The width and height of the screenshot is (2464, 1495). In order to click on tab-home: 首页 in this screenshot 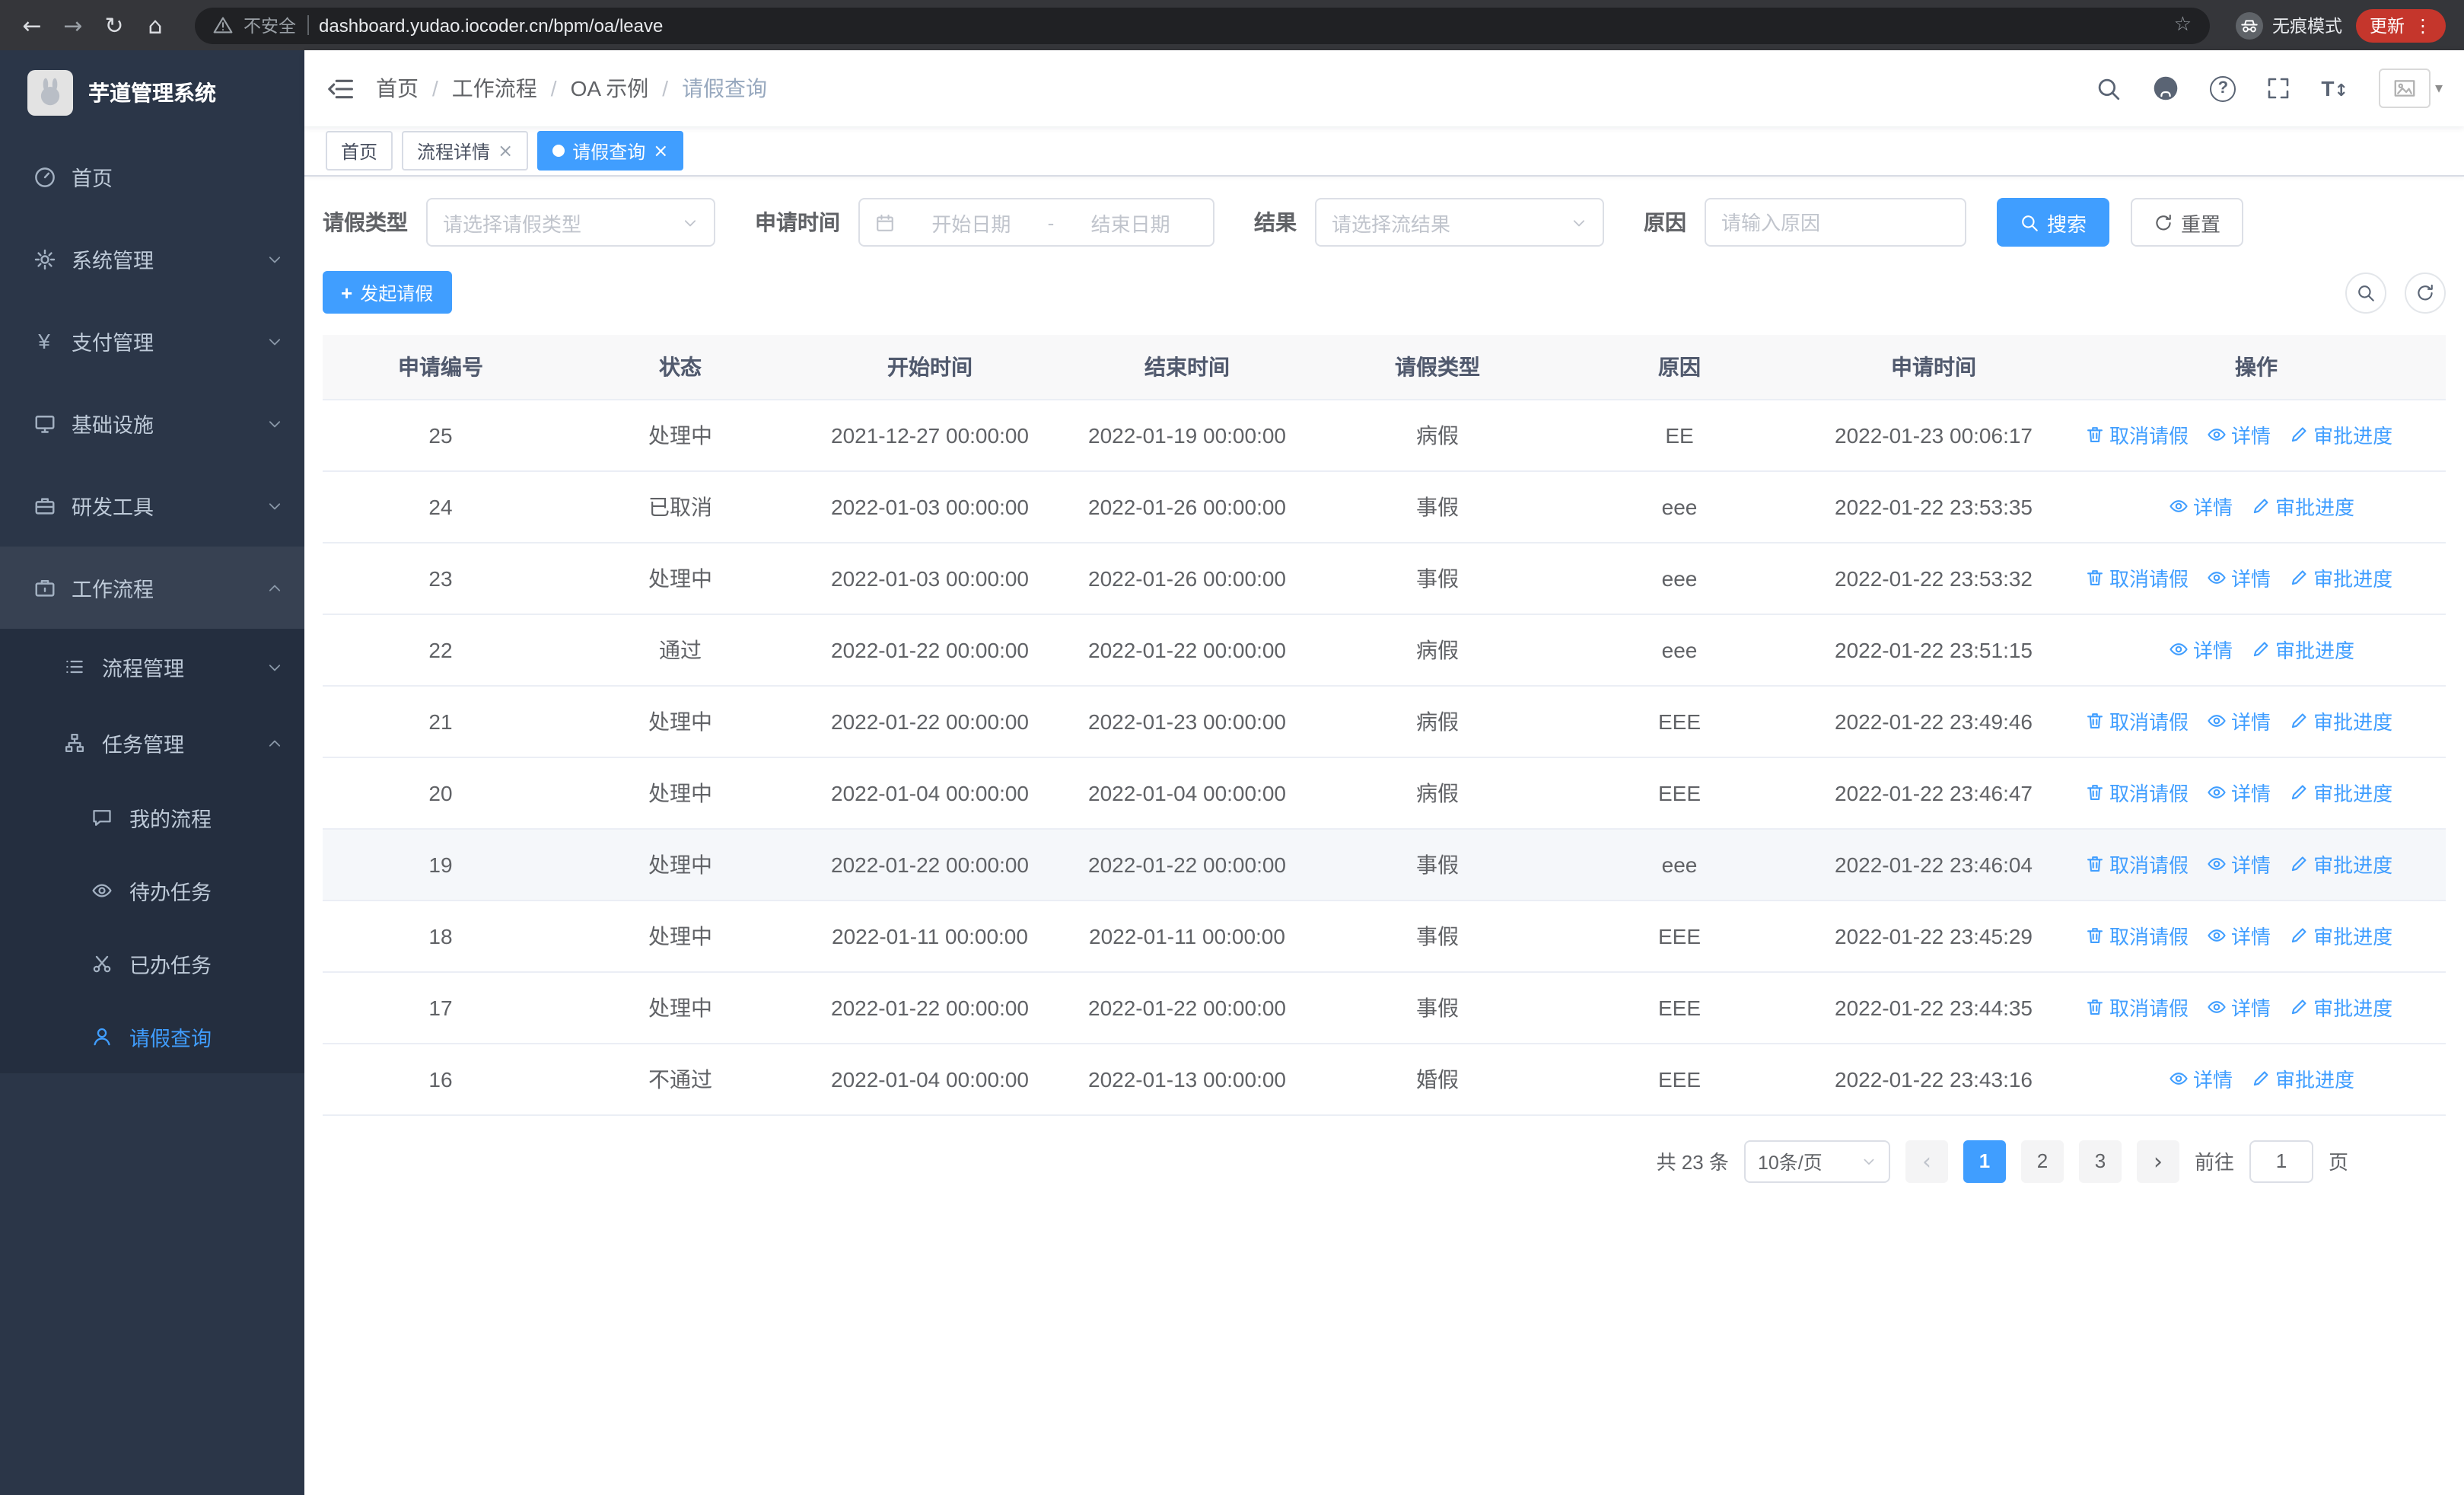, I will do `click(359, 151)`.